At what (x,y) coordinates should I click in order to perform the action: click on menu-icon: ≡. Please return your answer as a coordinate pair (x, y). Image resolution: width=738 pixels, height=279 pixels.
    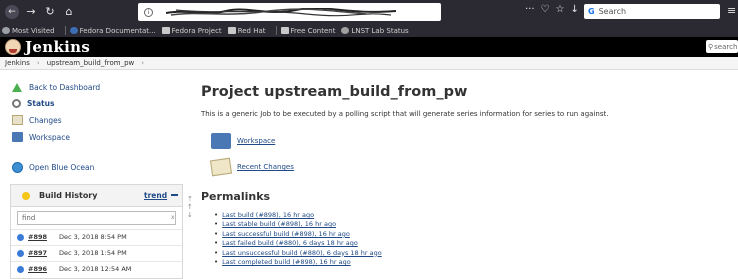
    Looking at the image, I should click on (731, 10).